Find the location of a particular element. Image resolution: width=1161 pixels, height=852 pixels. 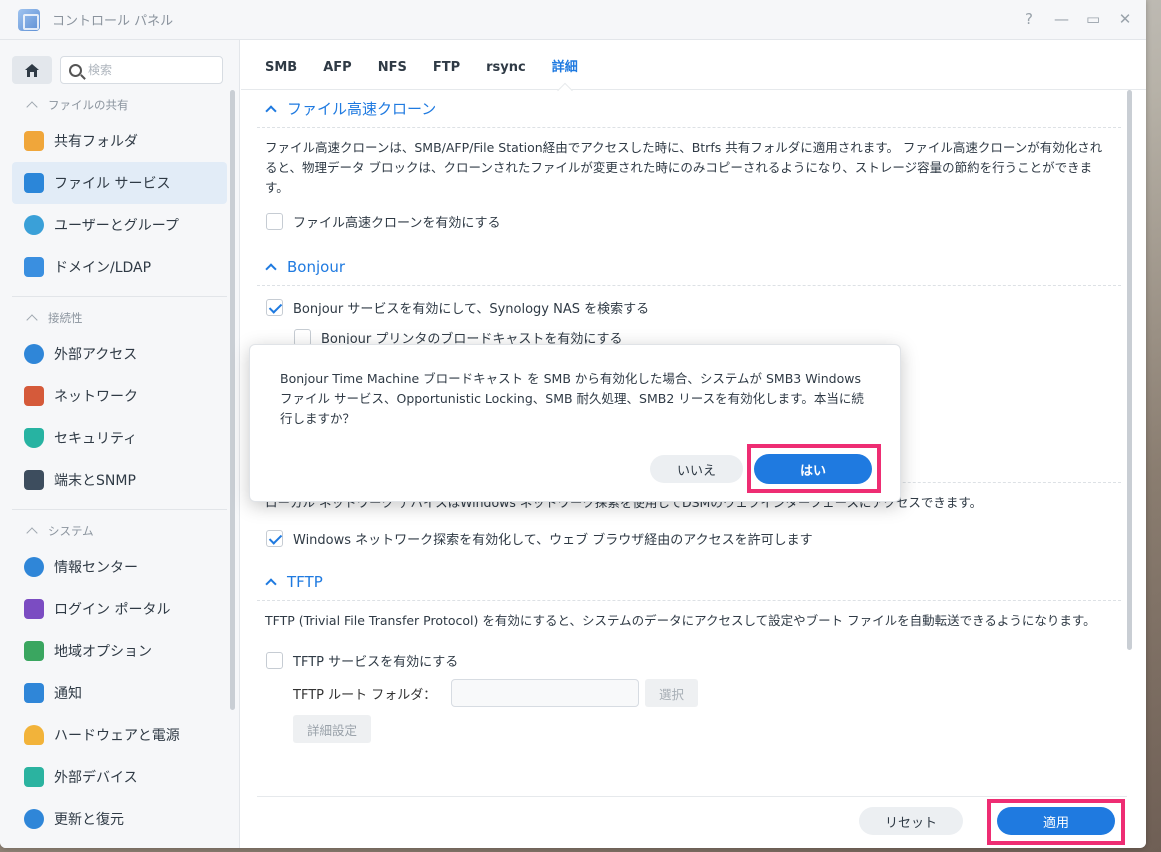

regional-map-icon is located at coordinates (34, 651).